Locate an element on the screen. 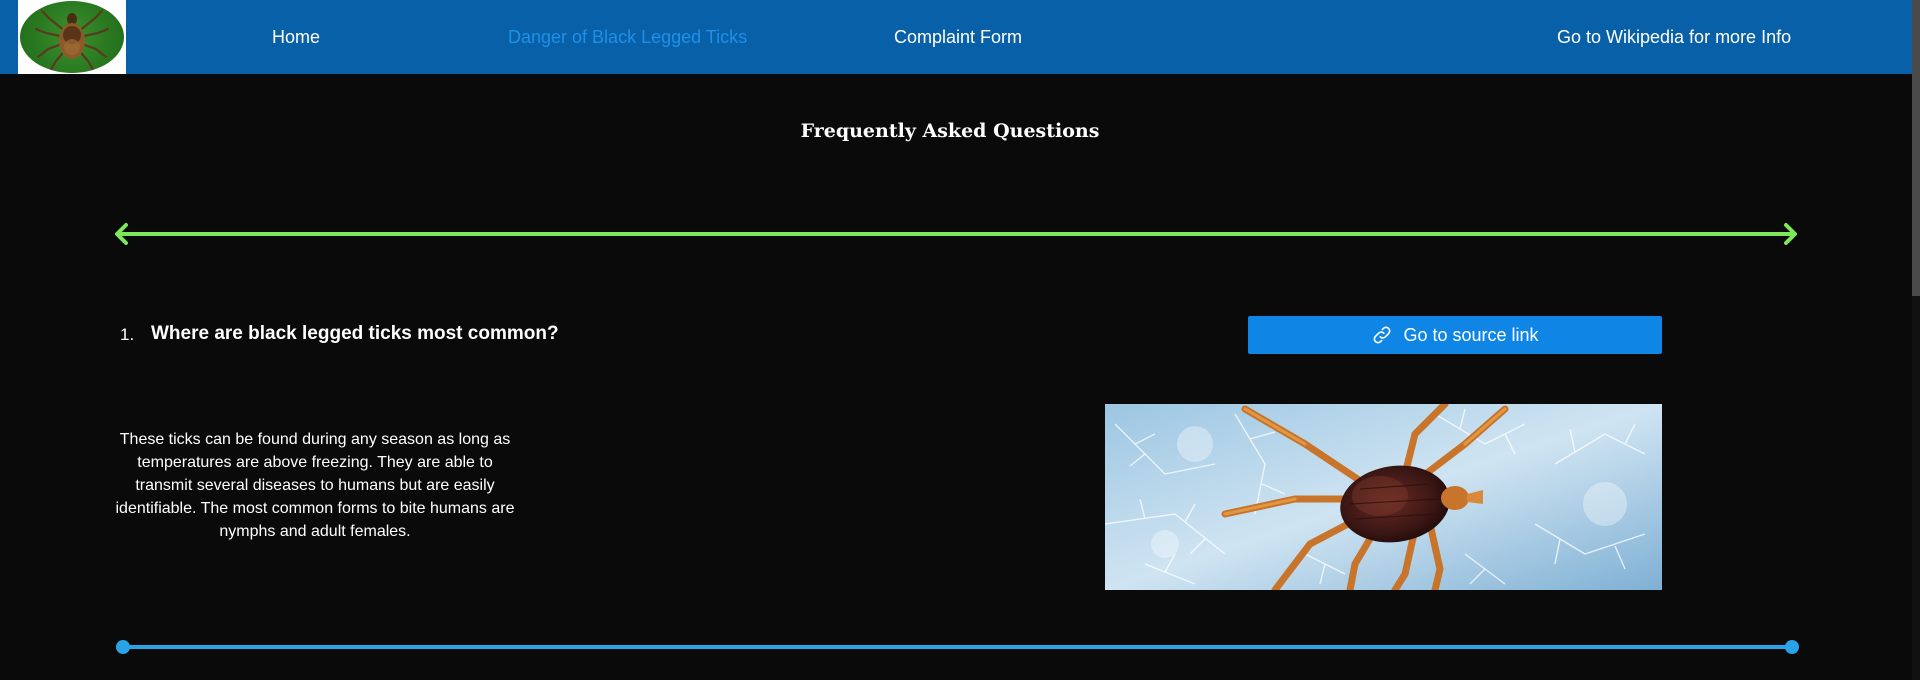 Image resolution: width=1920 pixels, height=680 pixels. question-number: 1. is located at coordinates (127, 334).